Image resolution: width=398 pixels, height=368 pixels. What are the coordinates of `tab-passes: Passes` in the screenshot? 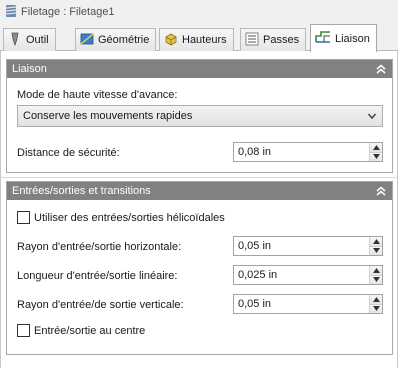 It's located at (273, 39).